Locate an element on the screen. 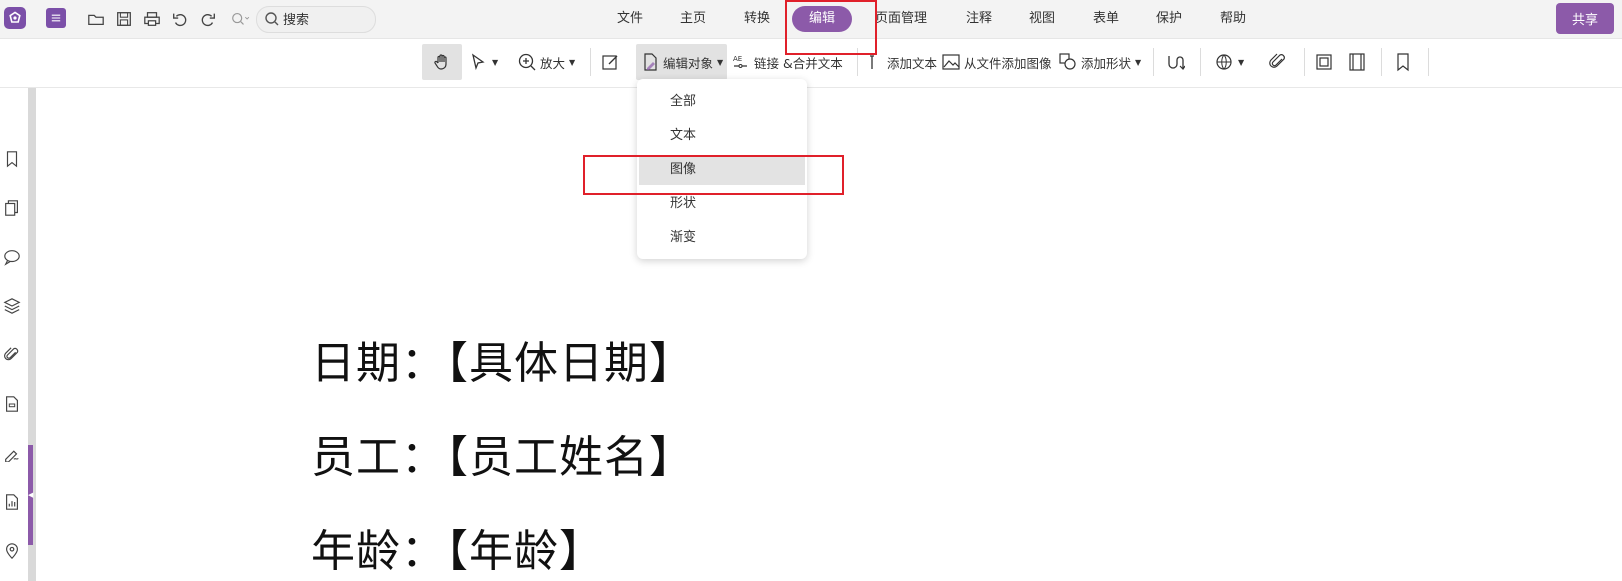 Image resolution: width=1622 pixels, height=581 pixels. edit-text-button is located at coordinates (610, 62).